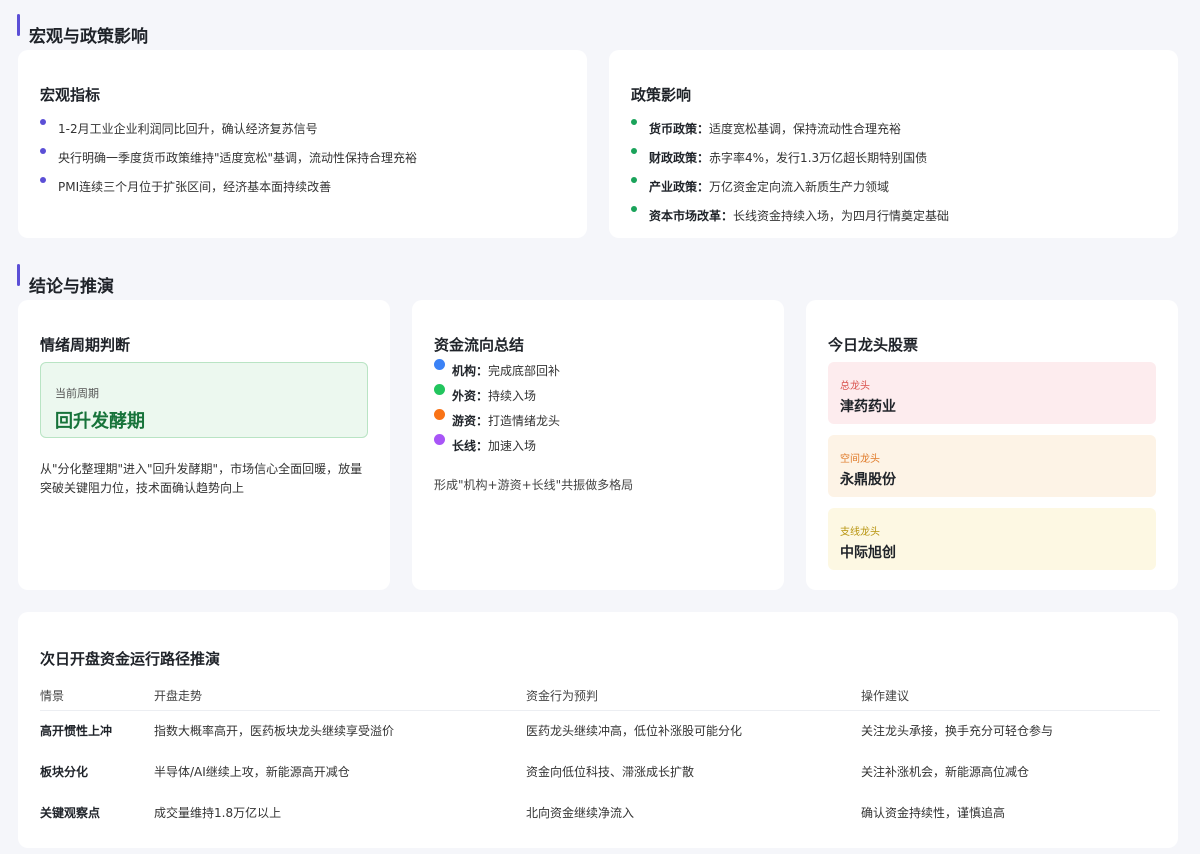  Describe the element at coordinates (204, 400) in the screenshot. I see `current-cycle-box: 当前周期 回升发酵期` at that location.